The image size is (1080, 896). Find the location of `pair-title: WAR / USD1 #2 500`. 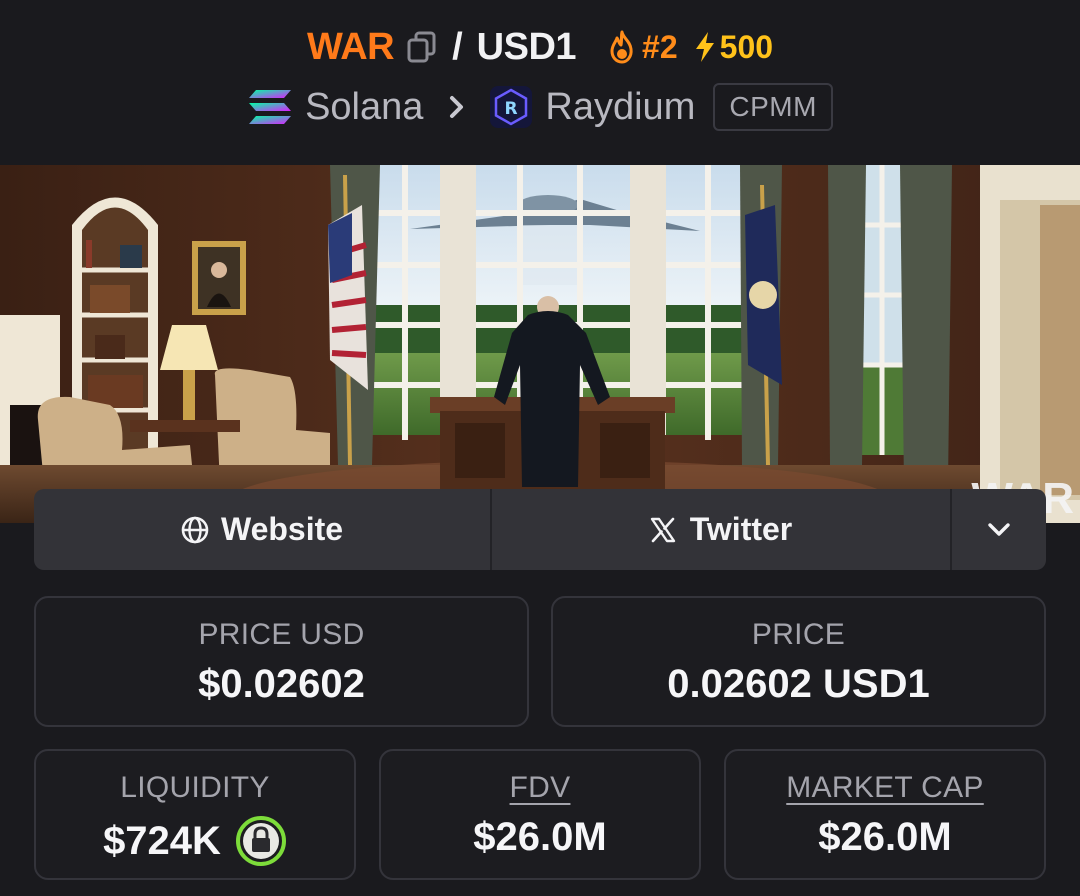

pair-title: WAR / USD1 #2 500 is located at coordinates (540, 47).